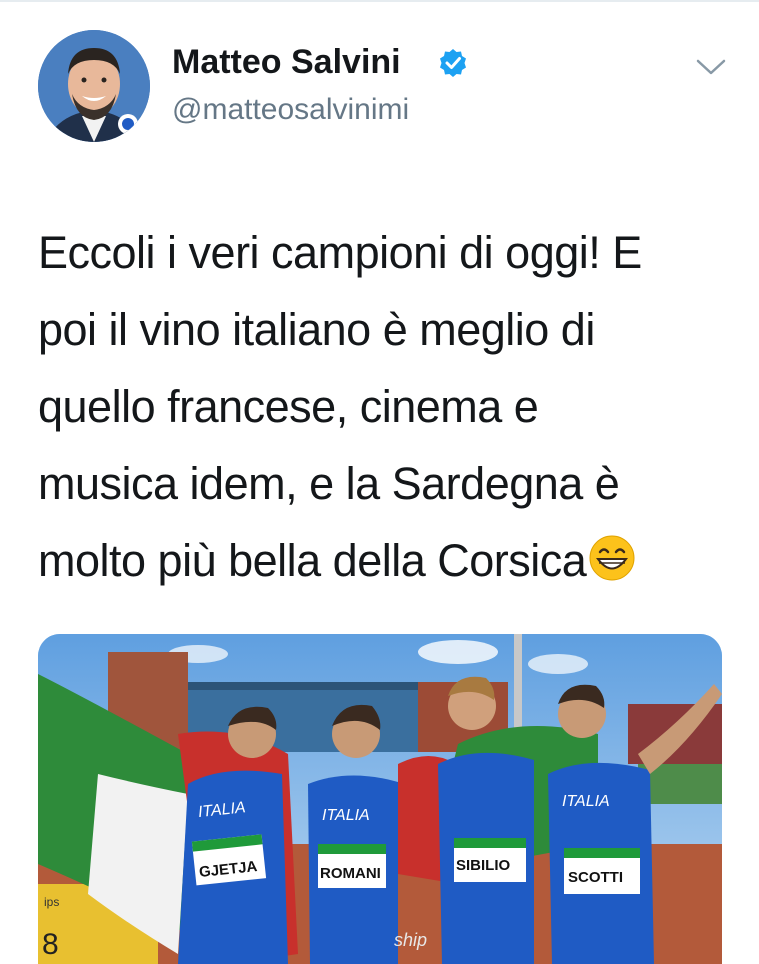  Describe the element at coordinates (350, 873) in the screenshot. I see `bib-romani: ROMANI` at that location.